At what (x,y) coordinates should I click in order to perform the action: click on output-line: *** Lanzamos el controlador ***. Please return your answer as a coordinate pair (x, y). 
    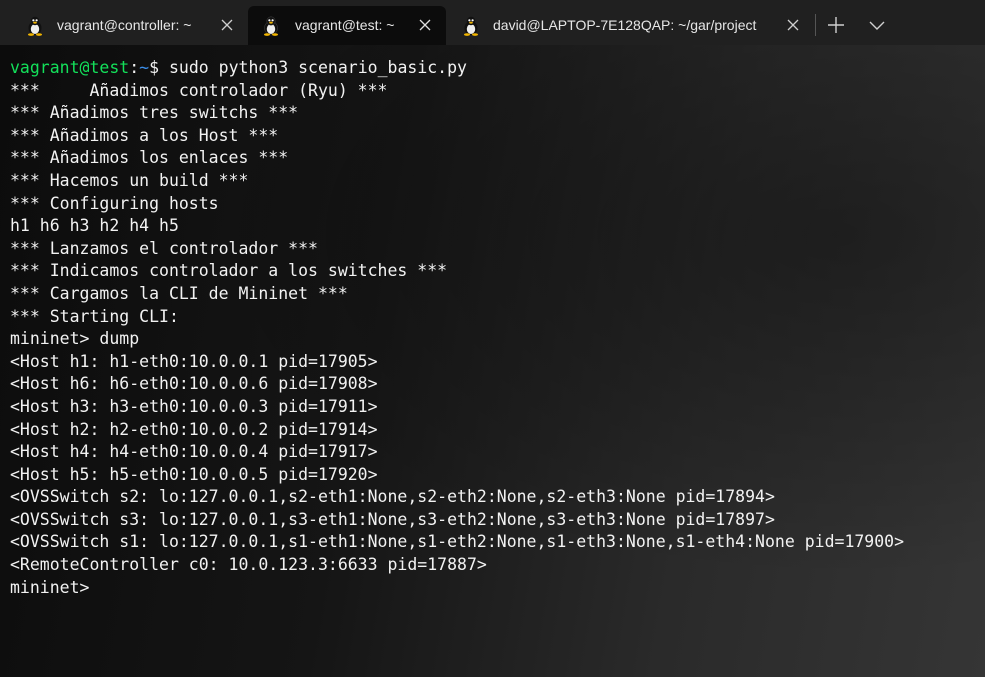
    Looking at the image, I should click on (164, 248).